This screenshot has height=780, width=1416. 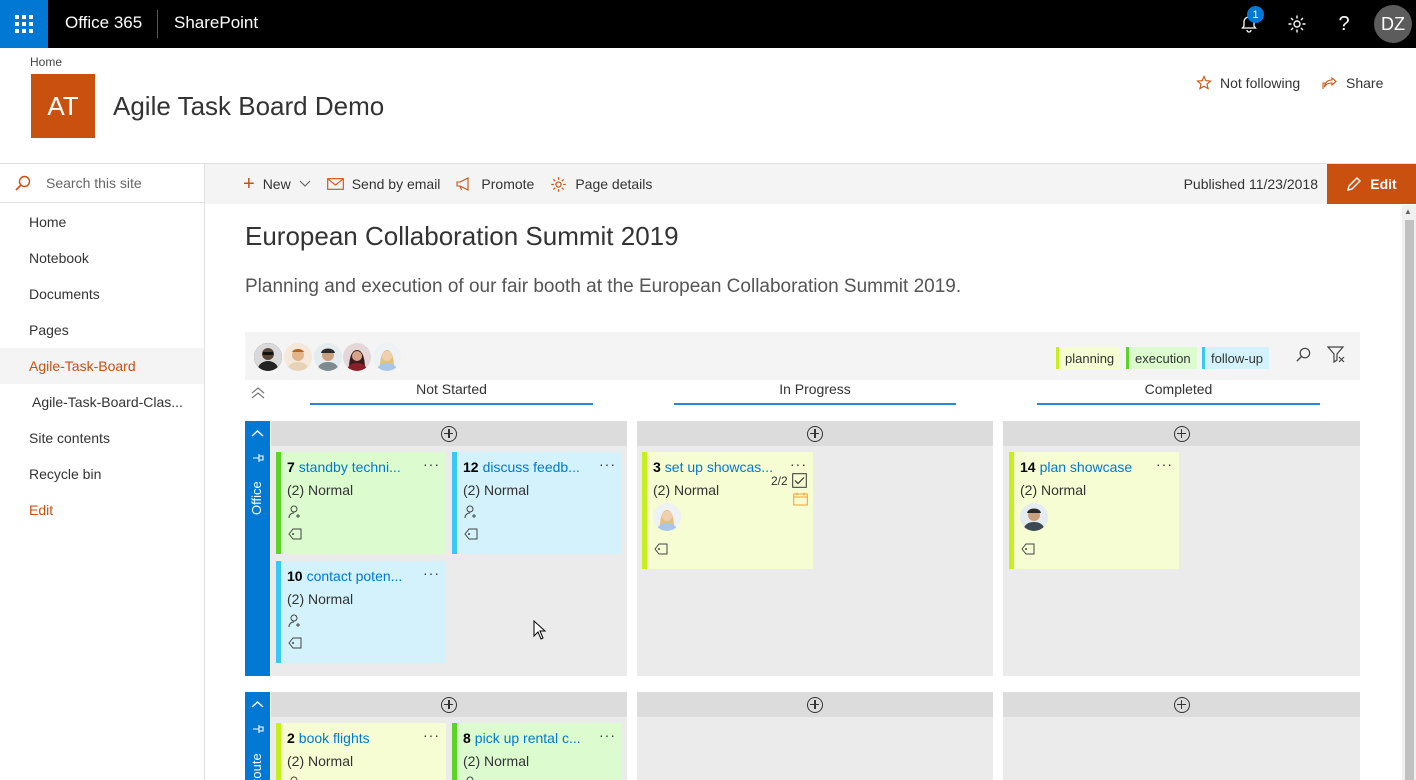 I want to click on user-avatar: DZ, so click(x=1393, y=24).